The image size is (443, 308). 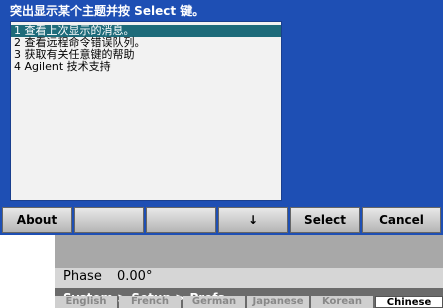 What do you see at coordinates (107, 11) in the screenshot?
I see `dialog-title: 突出显示某个主题并按 Select 键。` at bounding box center [107, 11].